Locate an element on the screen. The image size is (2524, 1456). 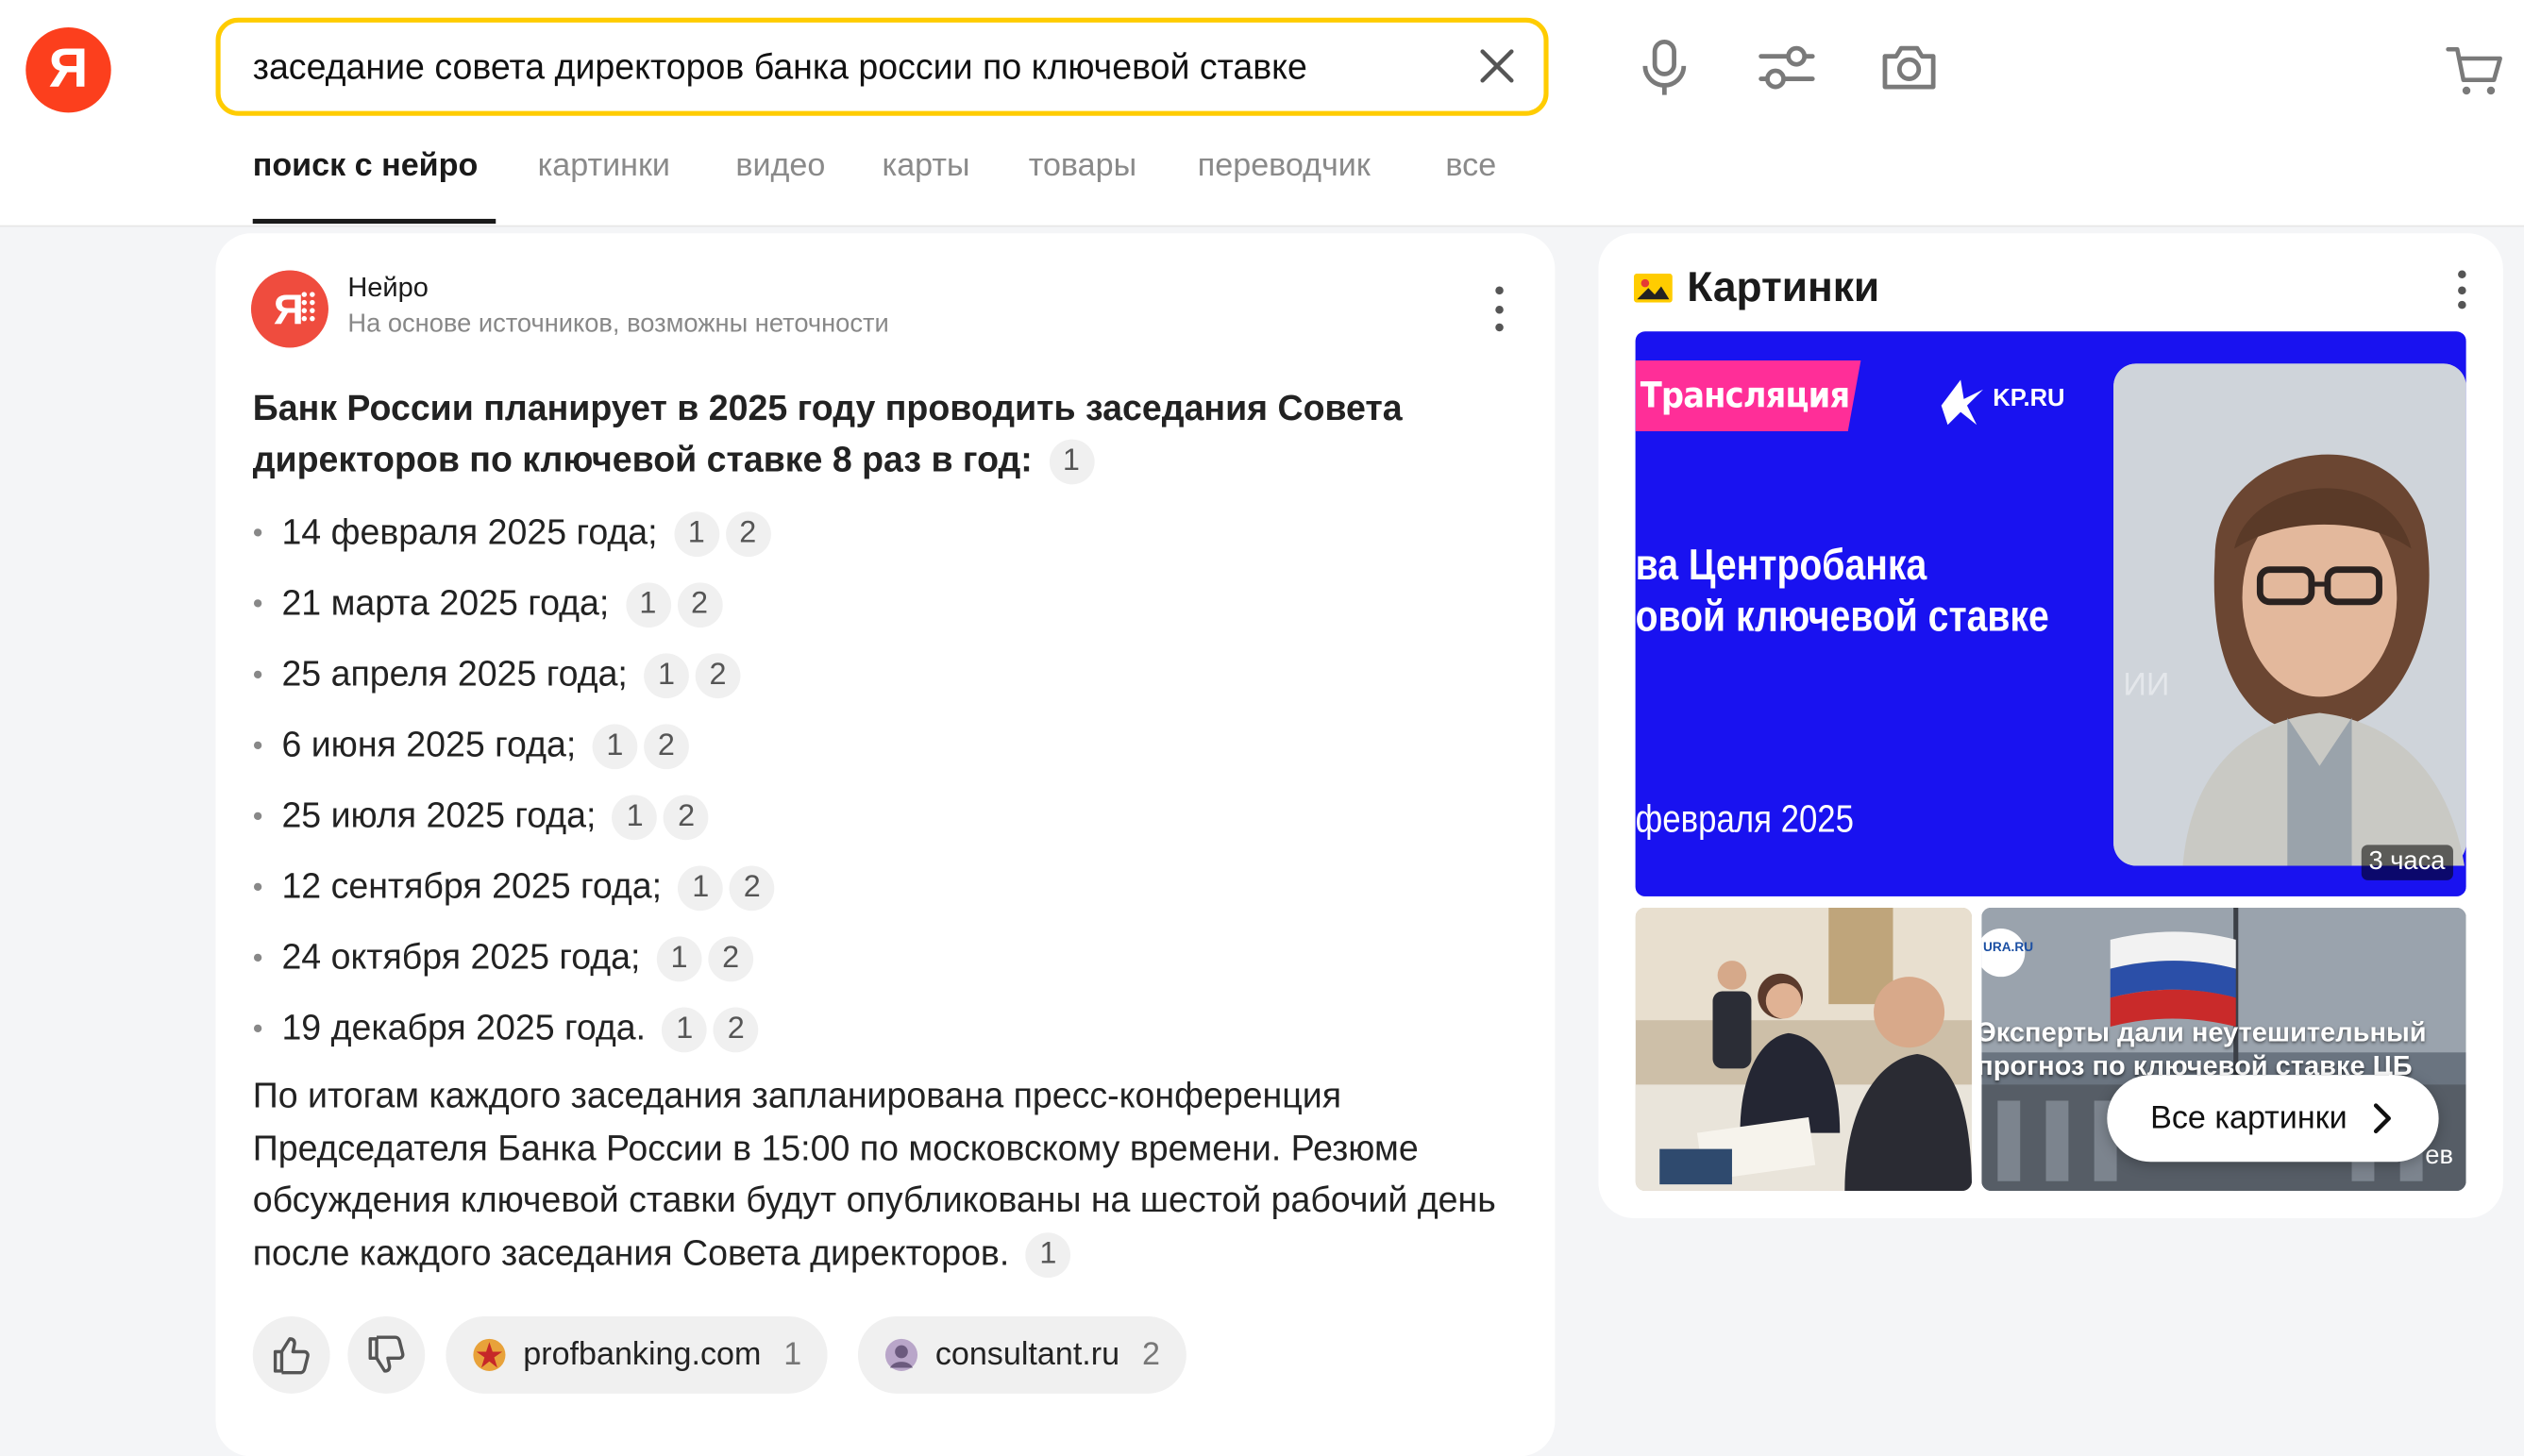
date-text: 25 апреля 2025 года; is located at coordinates (454, 674).